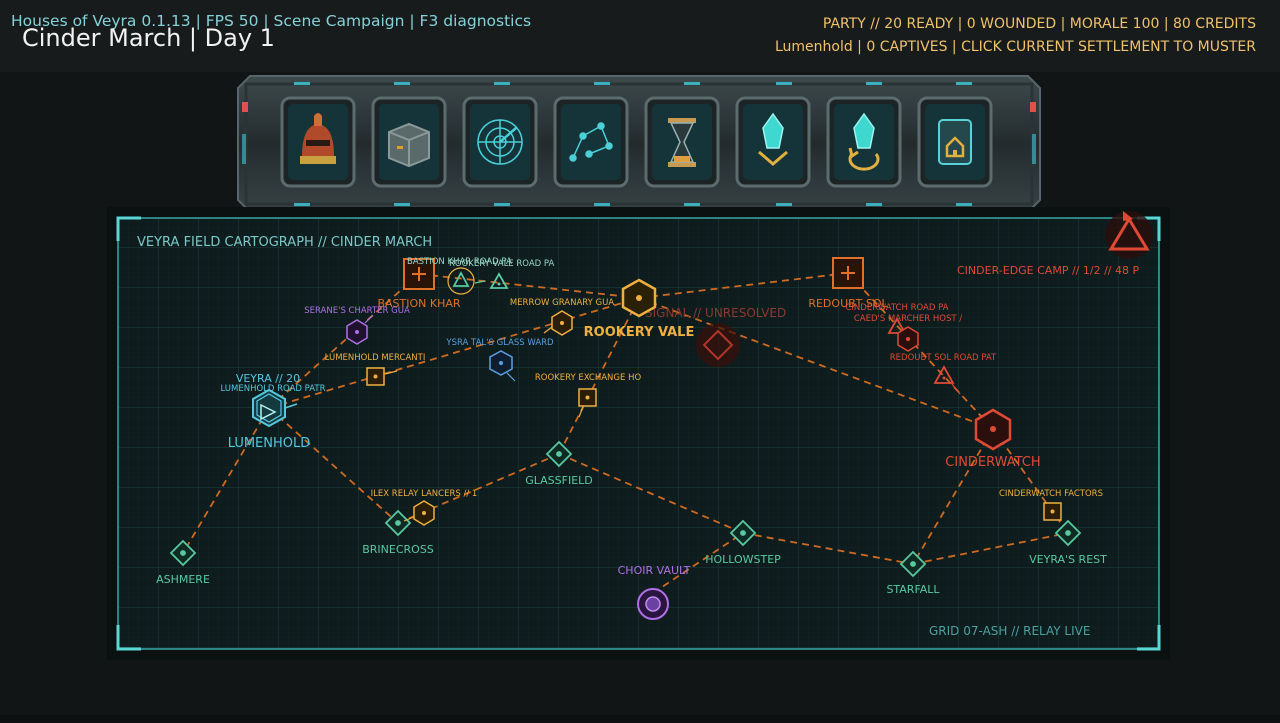 The height and width of the screenshot is (723, 1280). What do you see at coordinates (269, 443) in the screenshot?
I see `settlement-lumenhold-label: LUMENHOLD` at bounding box center [269, 443].